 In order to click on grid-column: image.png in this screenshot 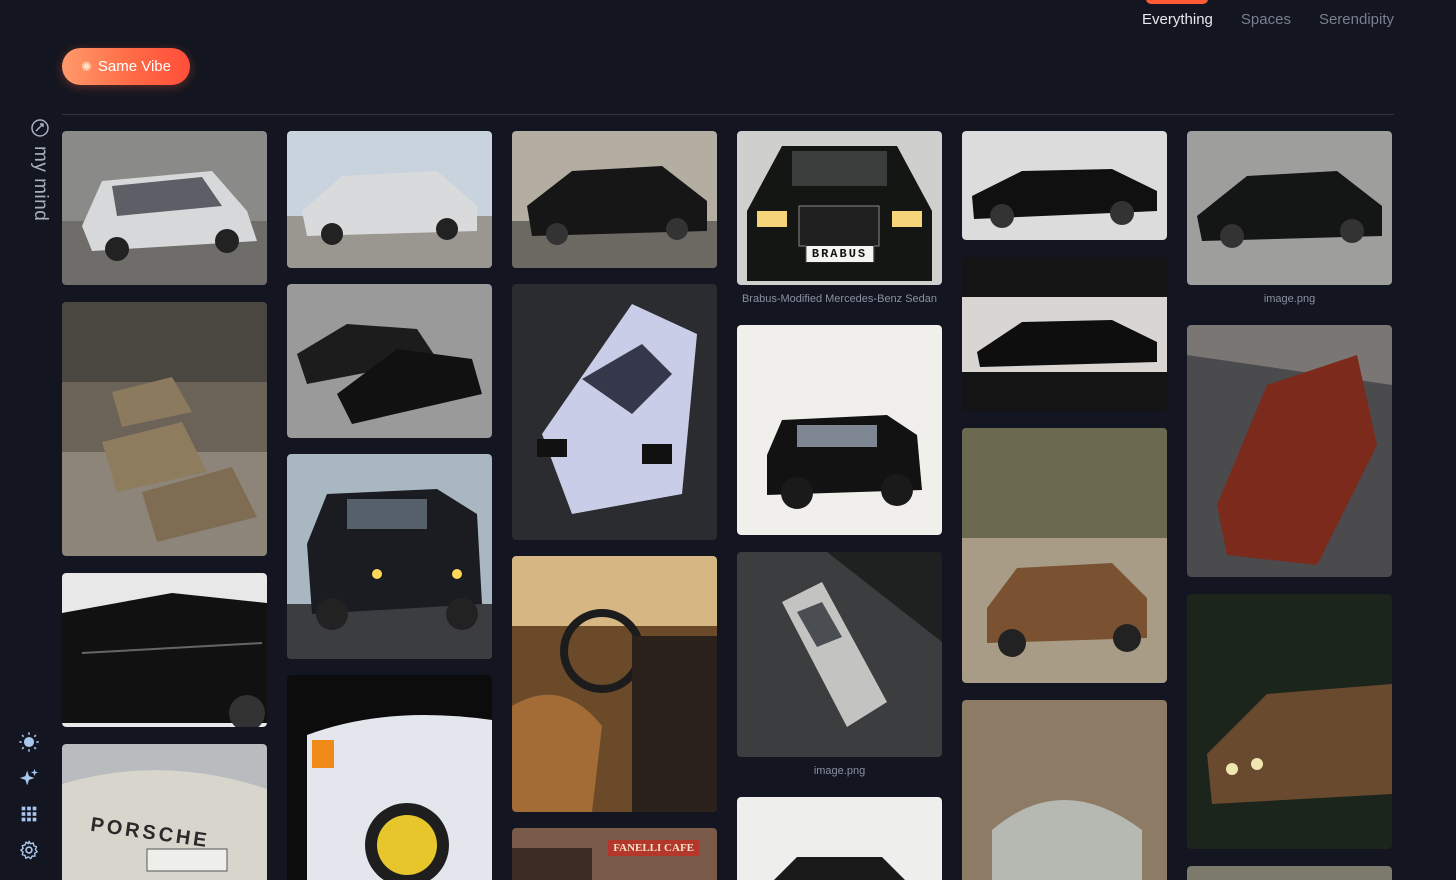, I will do `click(1289, 505)`.